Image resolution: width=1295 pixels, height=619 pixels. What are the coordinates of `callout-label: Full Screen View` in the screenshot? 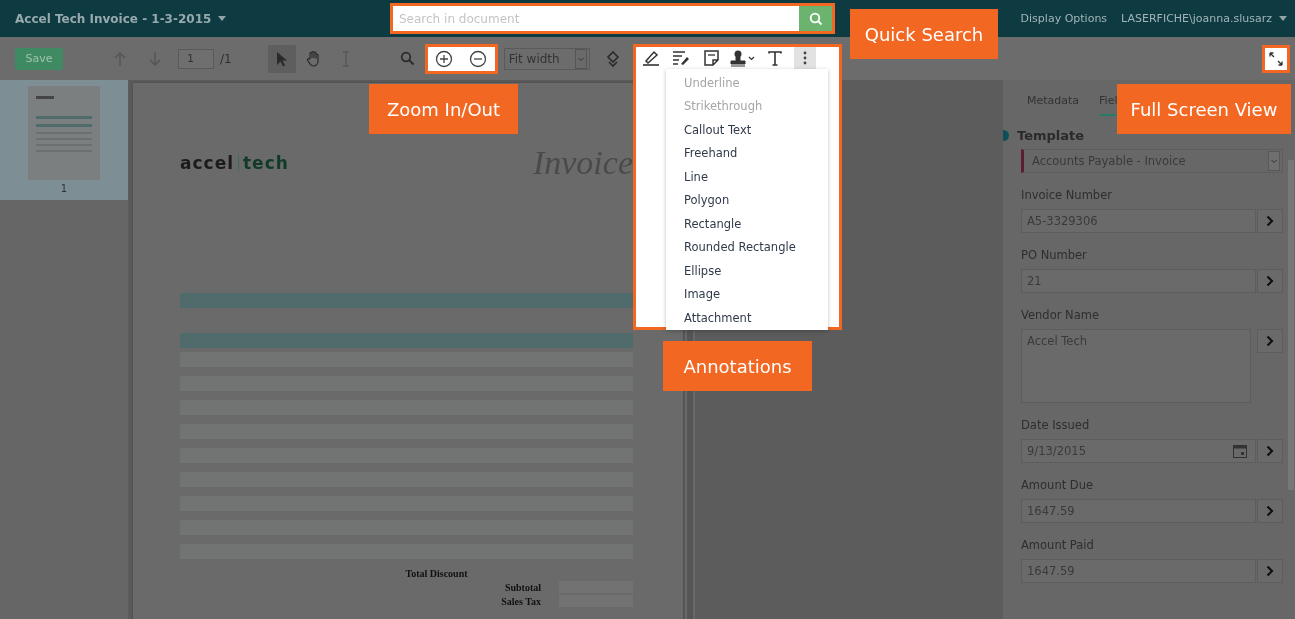 It's located at (1204, 109).